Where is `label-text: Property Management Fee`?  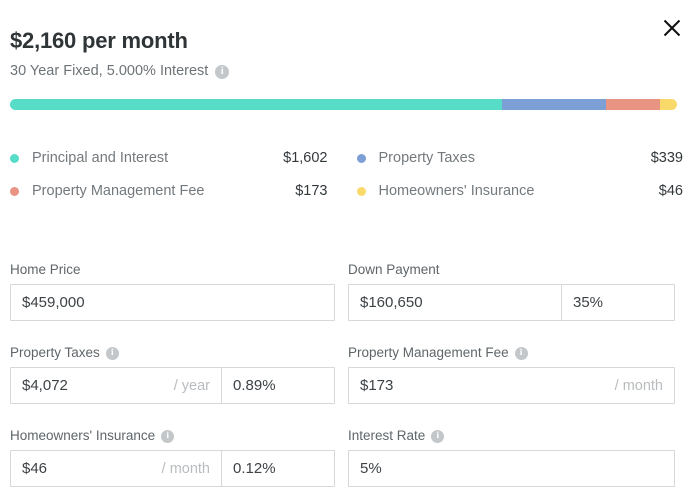 label-text: Property Management Fee is located at coordinates (428, 352).